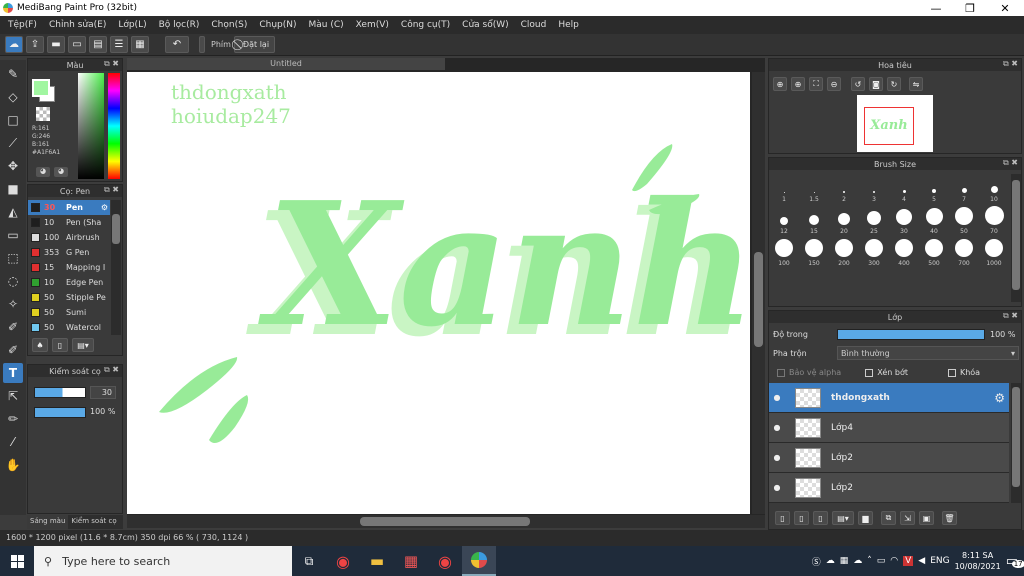 The width and height of the screenshot is (1024, 576). What do you see at coordinates (844, 220) in the screenshot?
I see `brush-size-cell: 20` at bounding box center [844, 220].